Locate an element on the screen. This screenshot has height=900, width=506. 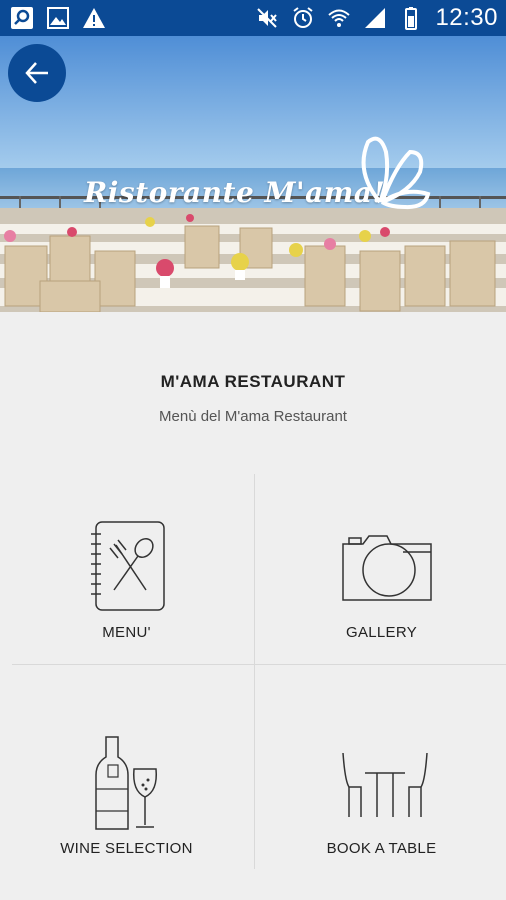
restaurant-title: M'AMA RESTAURANT is located at coordinates (253, 381).